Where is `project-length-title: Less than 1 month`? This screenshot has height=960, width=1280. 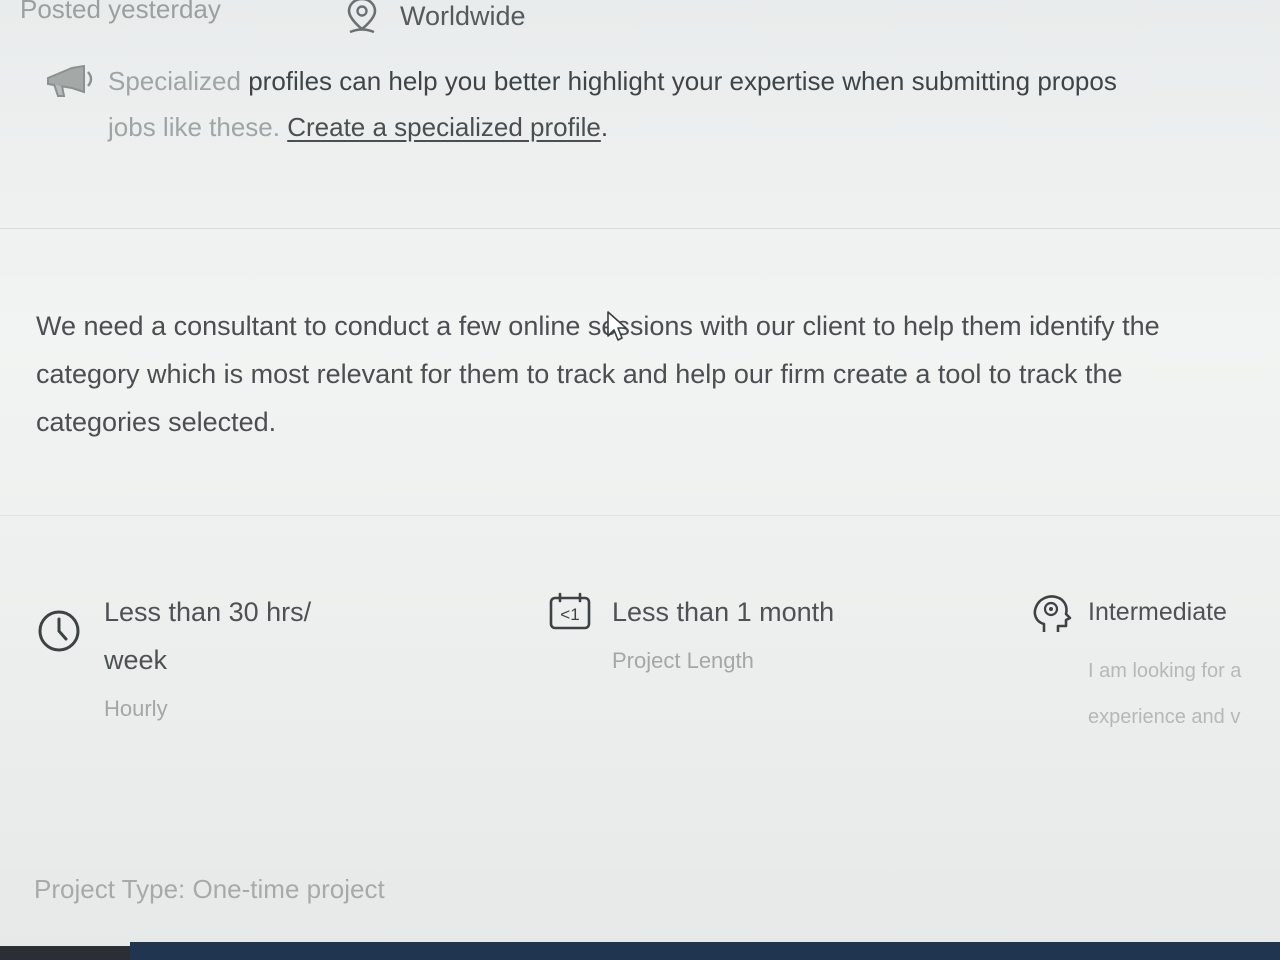
project-length-title: Less than 1 month is located at coordinates (723, 612).